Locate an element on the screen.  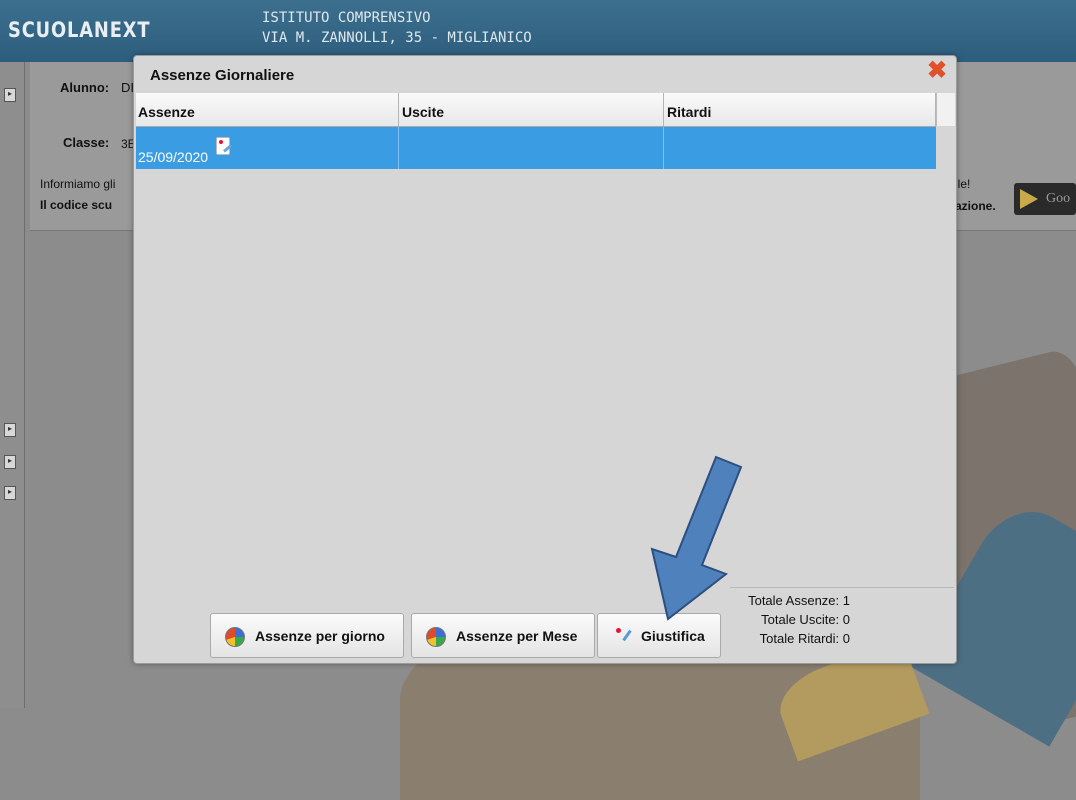
arrow-icon is located at coordinates (696, 538).